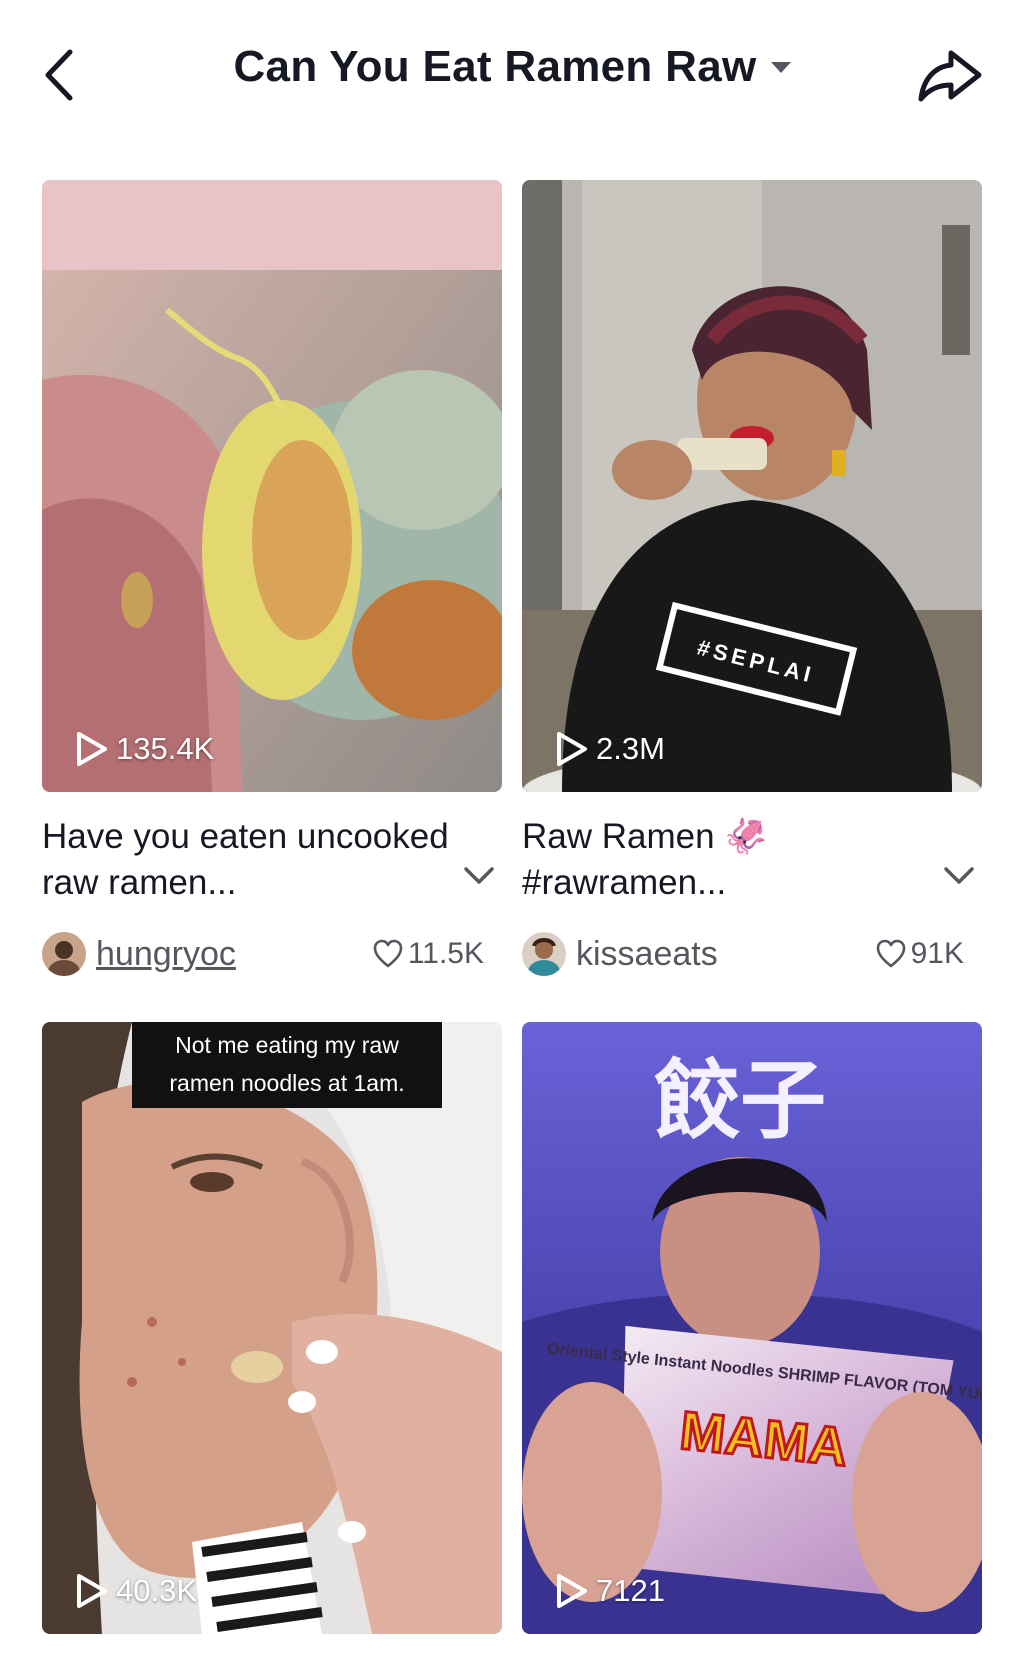  What do you see at coordinates (740, 1101) in the screenshot?
I see `neon-sign-text: 餃子` at bounding box center [740, 1101].